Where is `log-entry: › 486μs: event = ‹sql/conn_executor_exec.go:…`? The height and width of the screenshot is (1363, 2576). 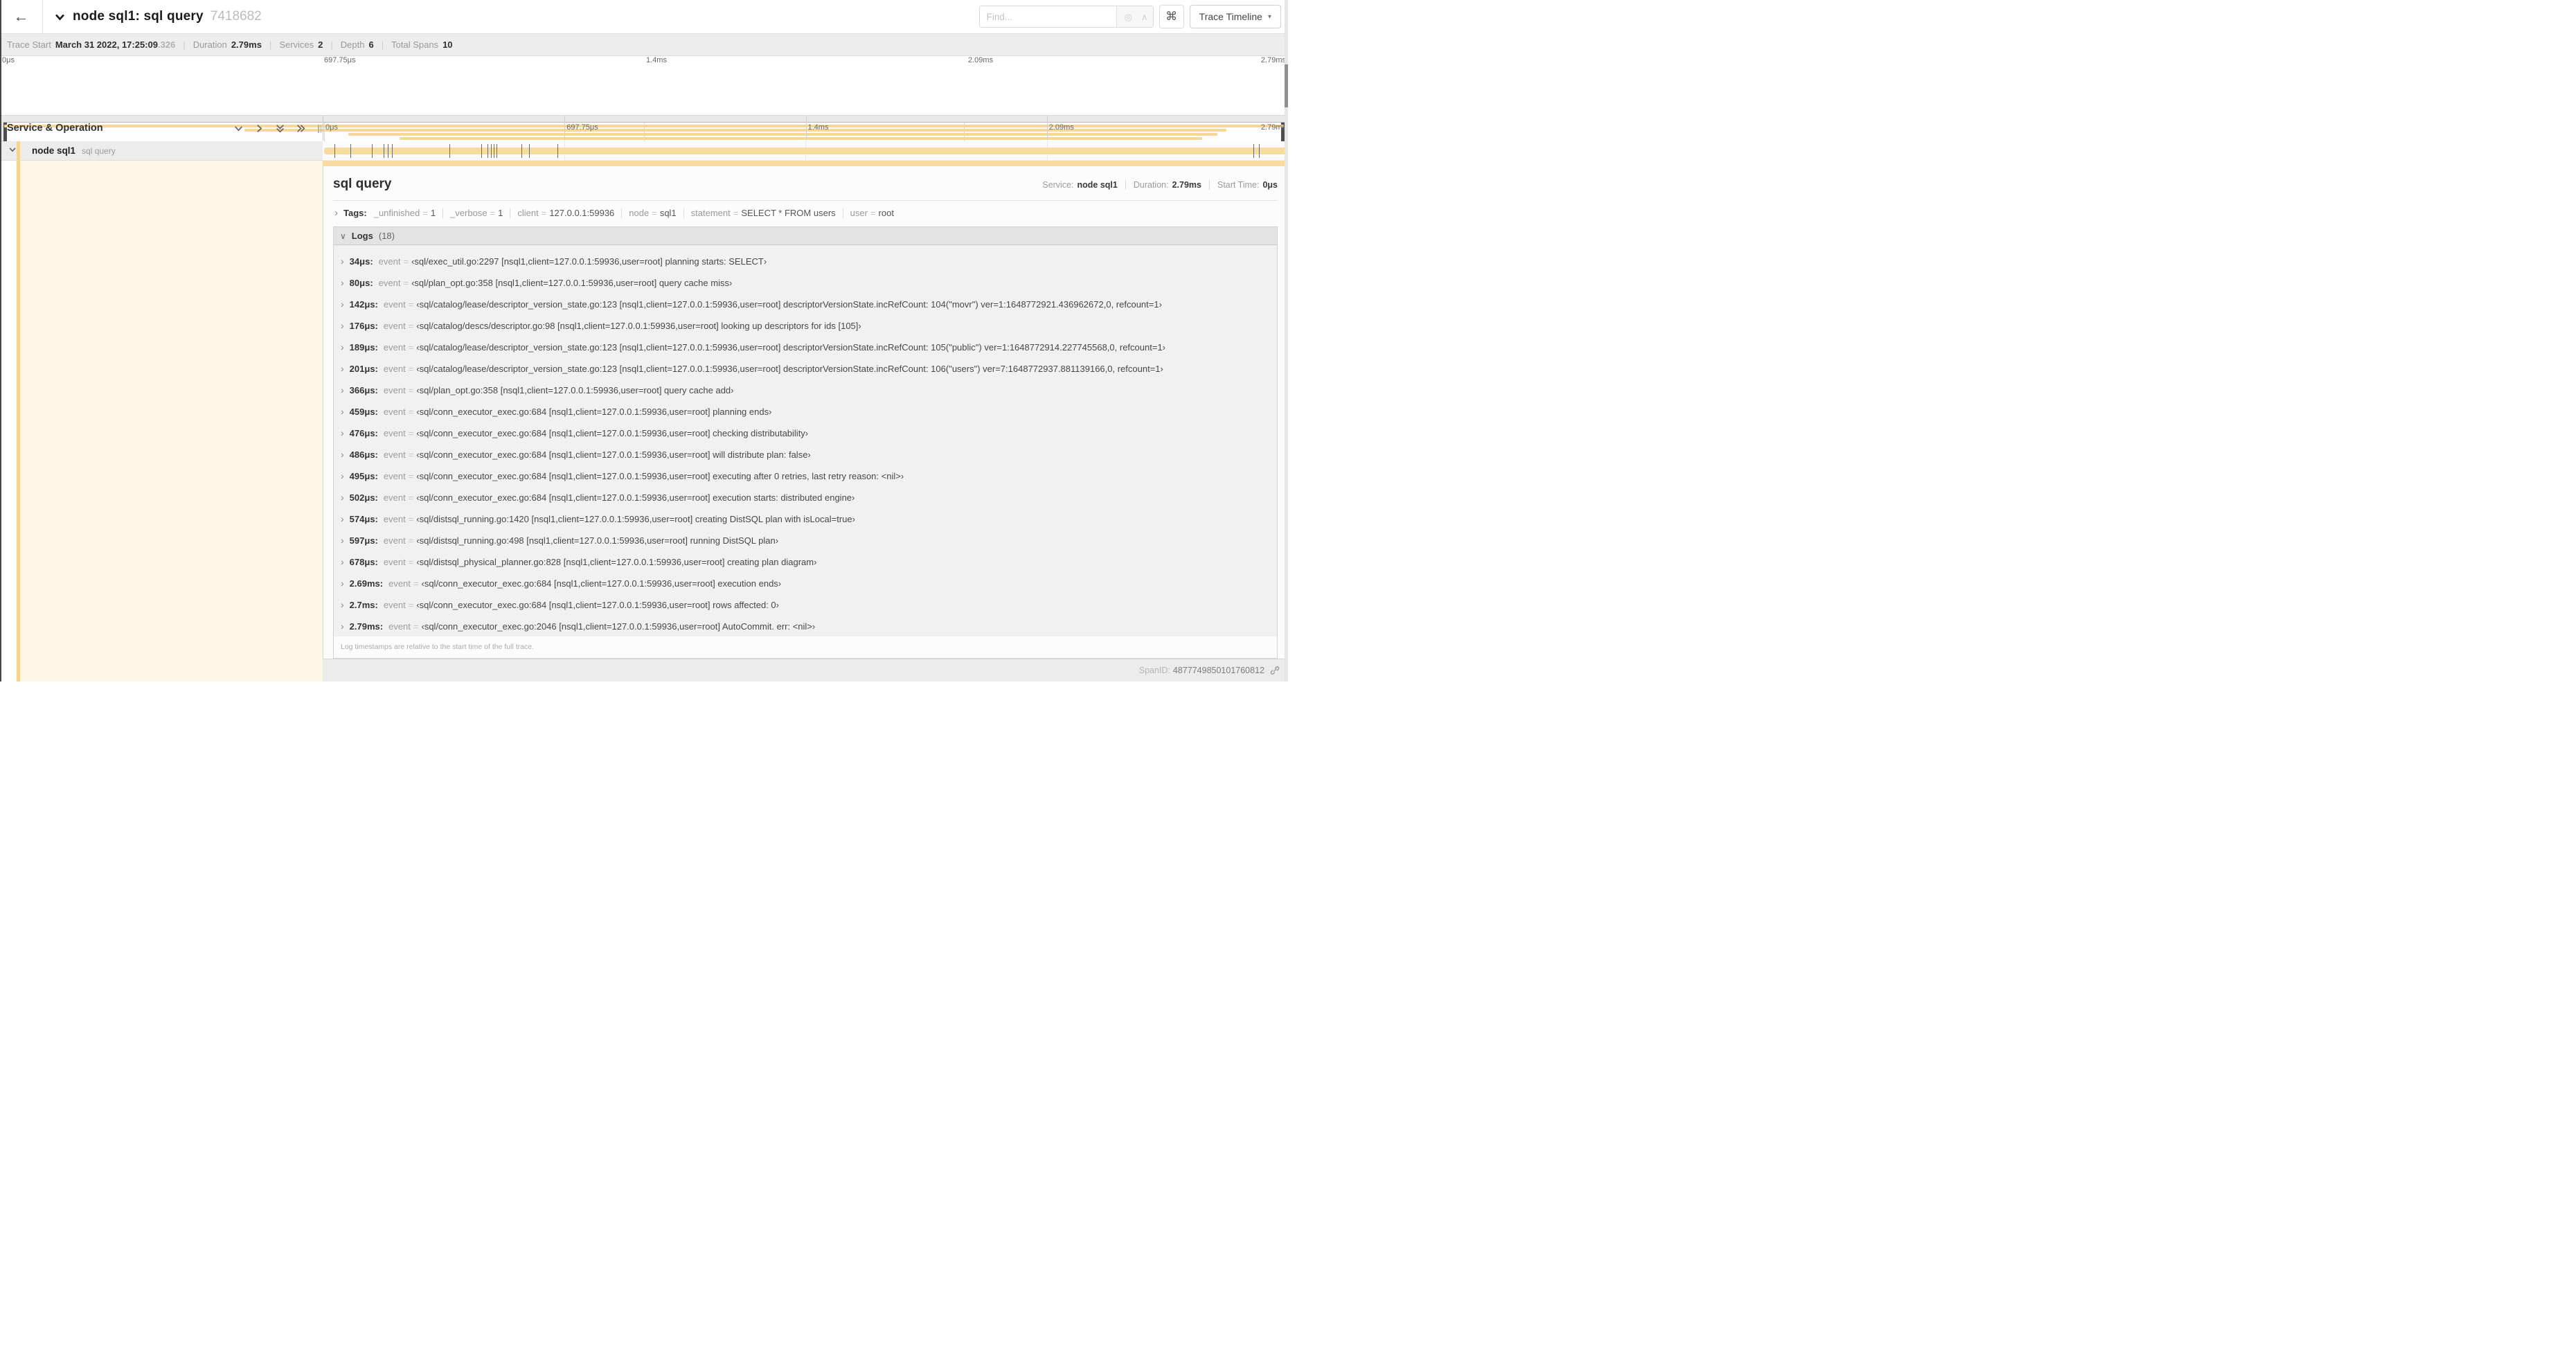 log-entry: › 486μs: event = ‹sql/conn_executor_exec.go:… is located at coordinates (806, 454).